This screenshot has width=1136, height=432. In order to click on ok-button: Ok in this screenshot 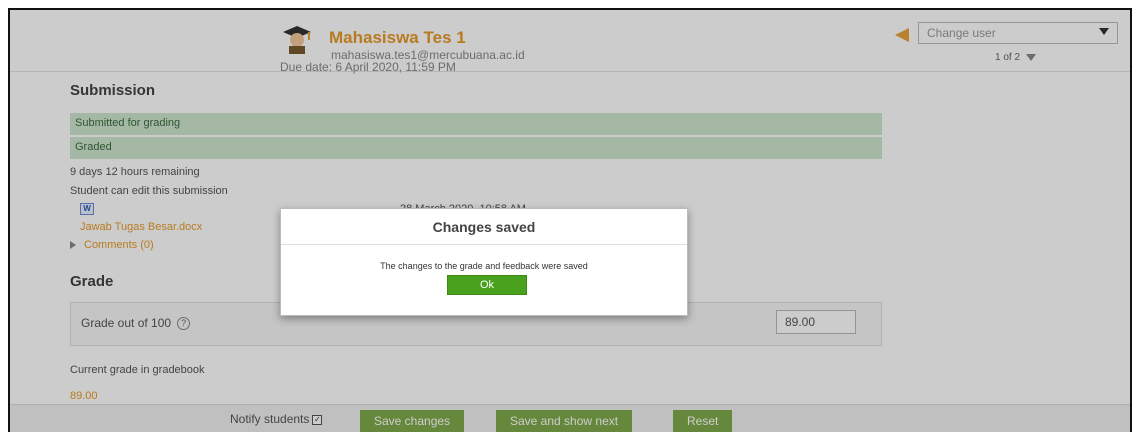, I will do `click(487, 285)`.